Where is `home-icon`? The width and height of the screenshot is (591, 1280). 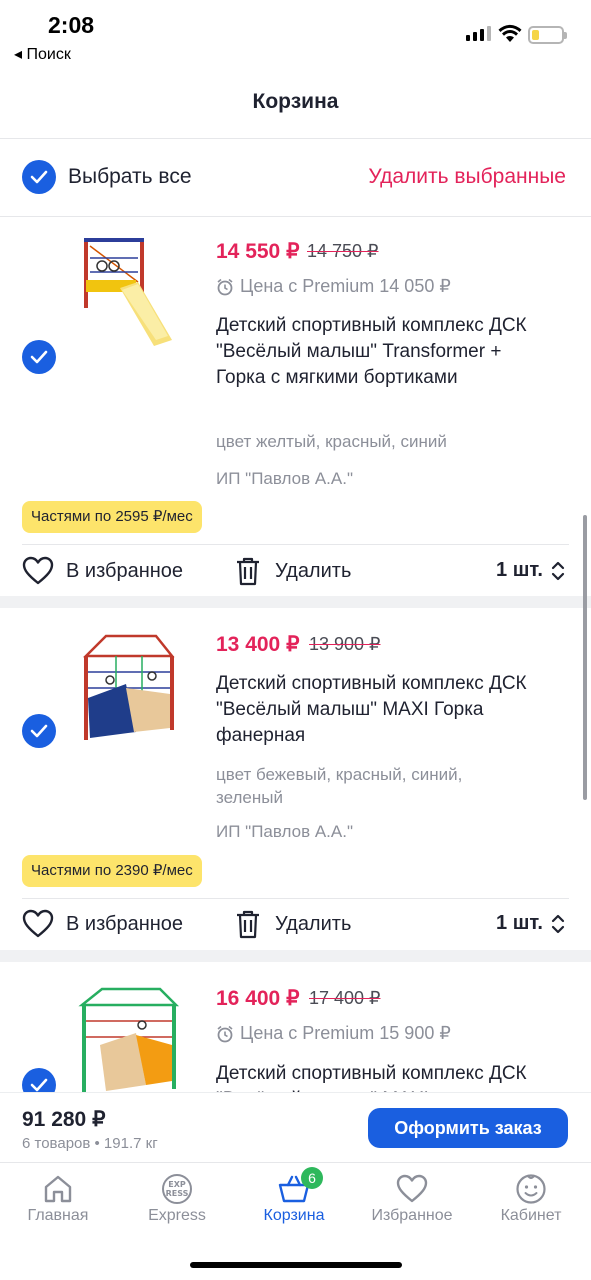
home-icon is located at coordinates (58, 1189).